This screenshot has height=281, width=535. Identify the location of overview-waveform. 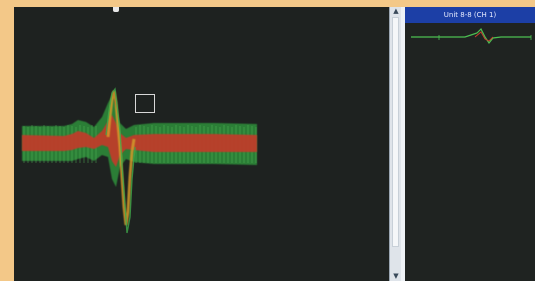
(471, 36).